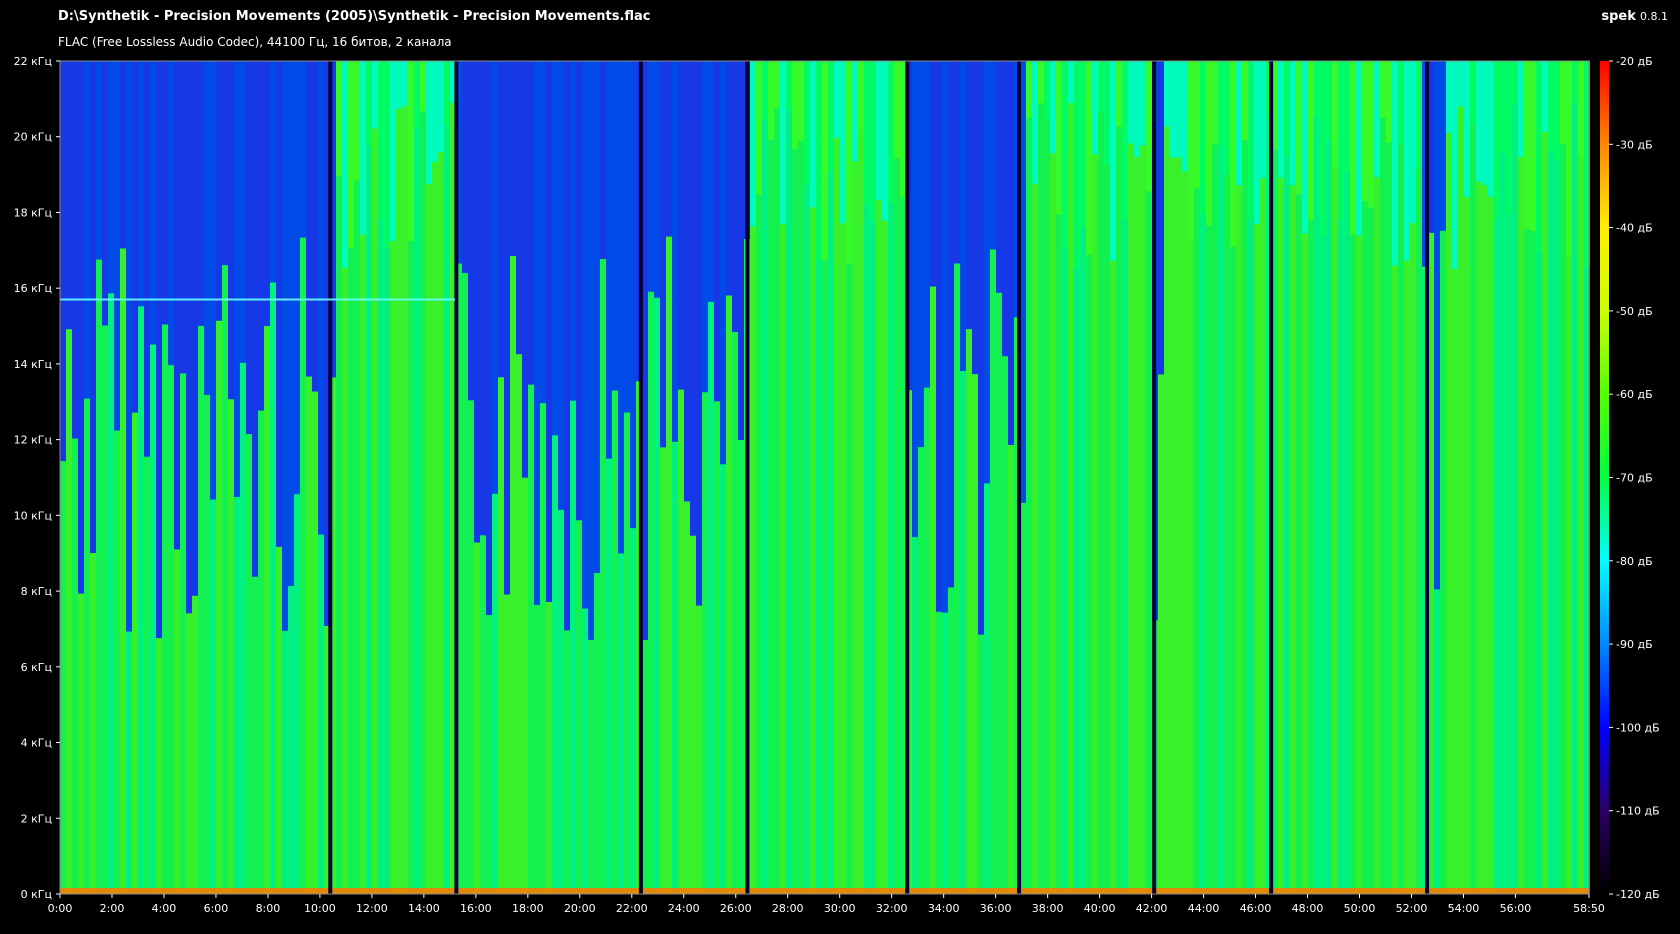 This screenshot has width=1680, height=934. I want to click on x-tick-label: 0:00, so click(60, 908).